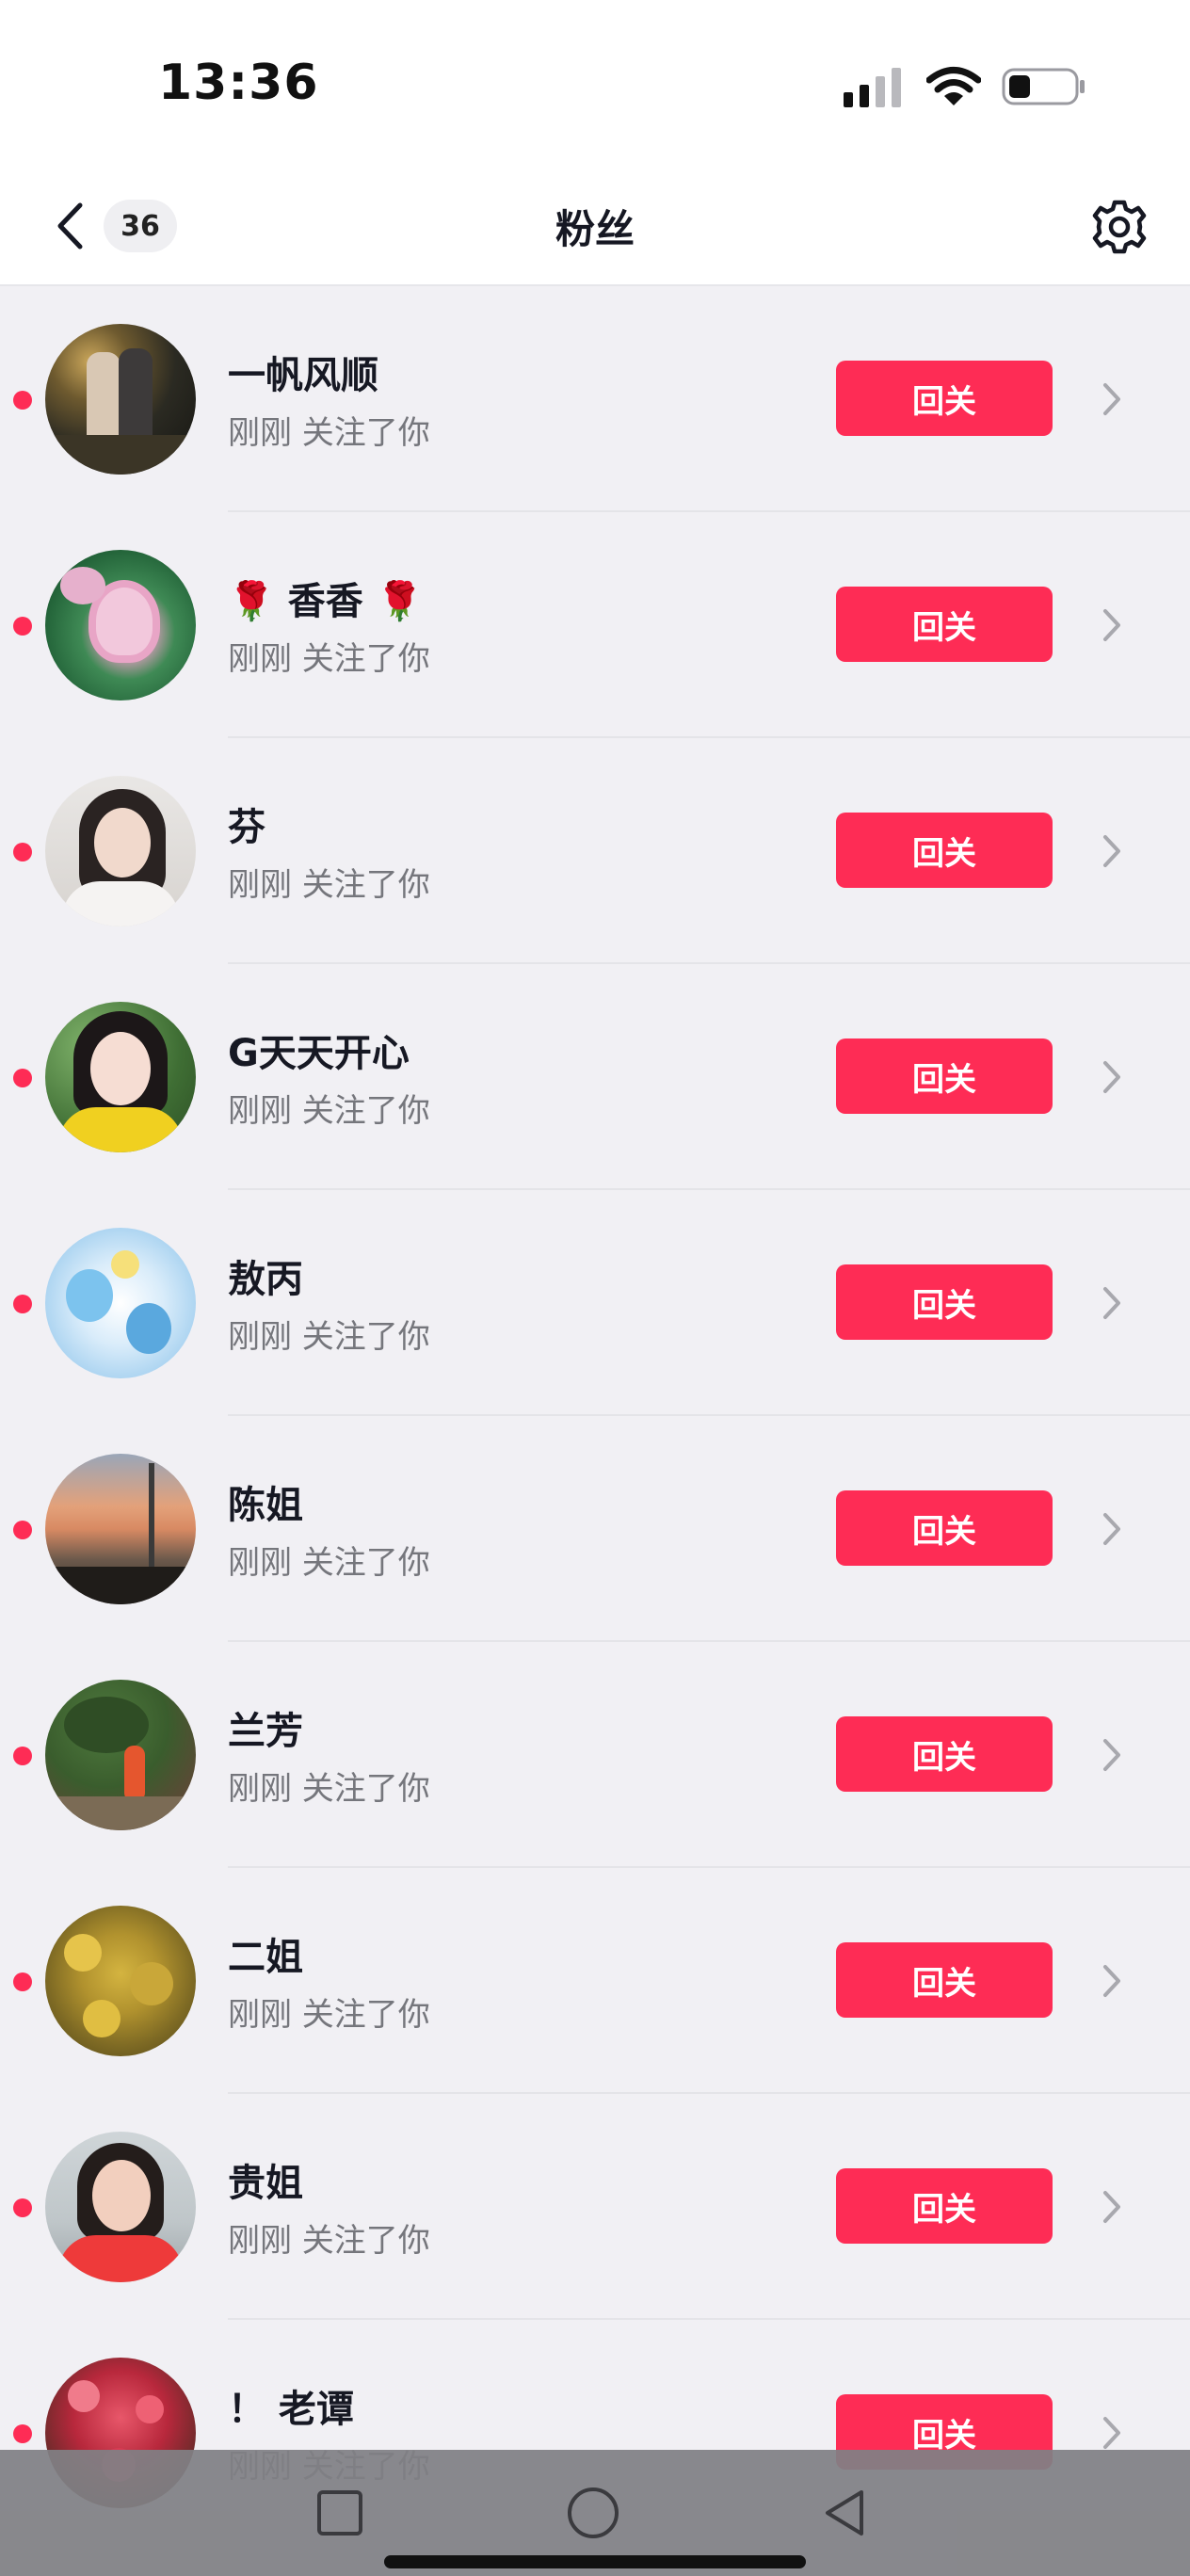  I want to click on recent-apps-square-icon, so click(339, 2513).